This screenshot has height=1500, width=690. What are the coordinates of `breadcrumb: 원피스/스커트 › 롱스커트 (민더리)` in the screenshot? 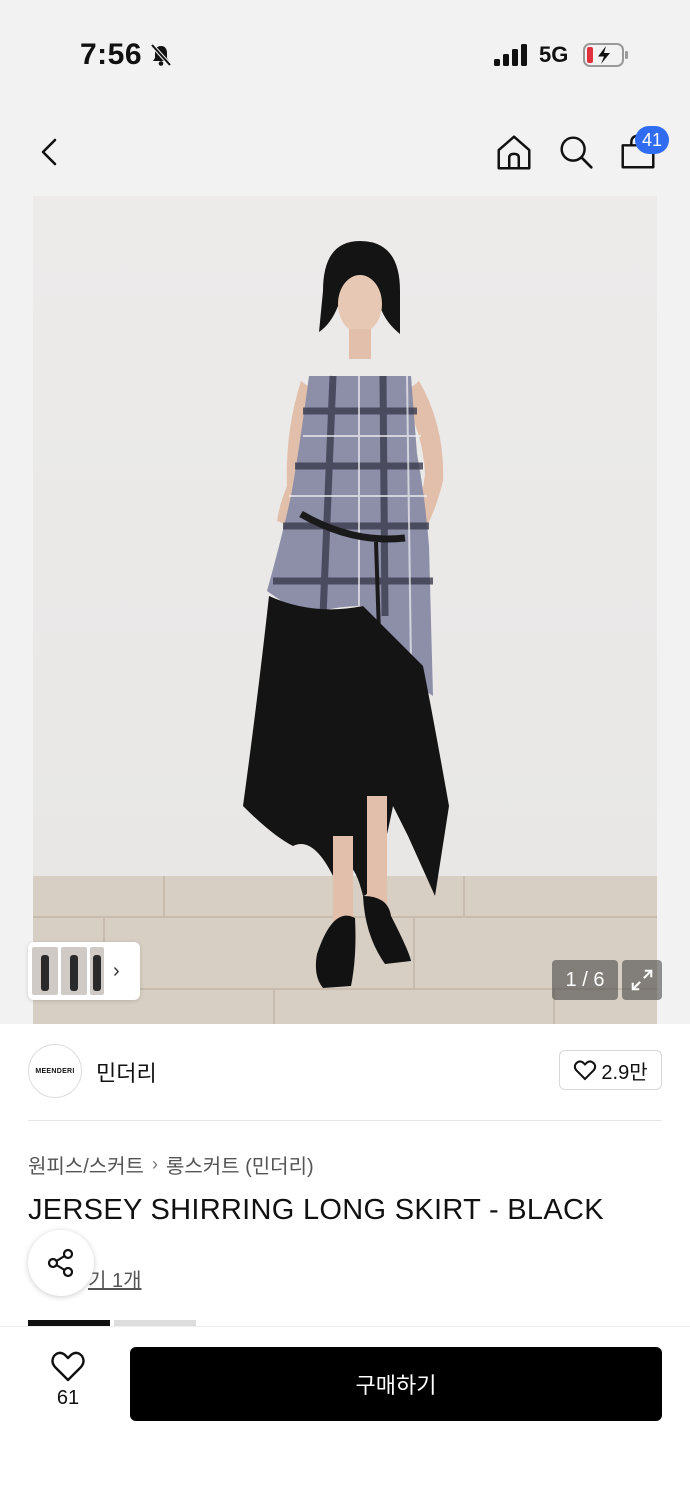 It's located at (171, 1164).